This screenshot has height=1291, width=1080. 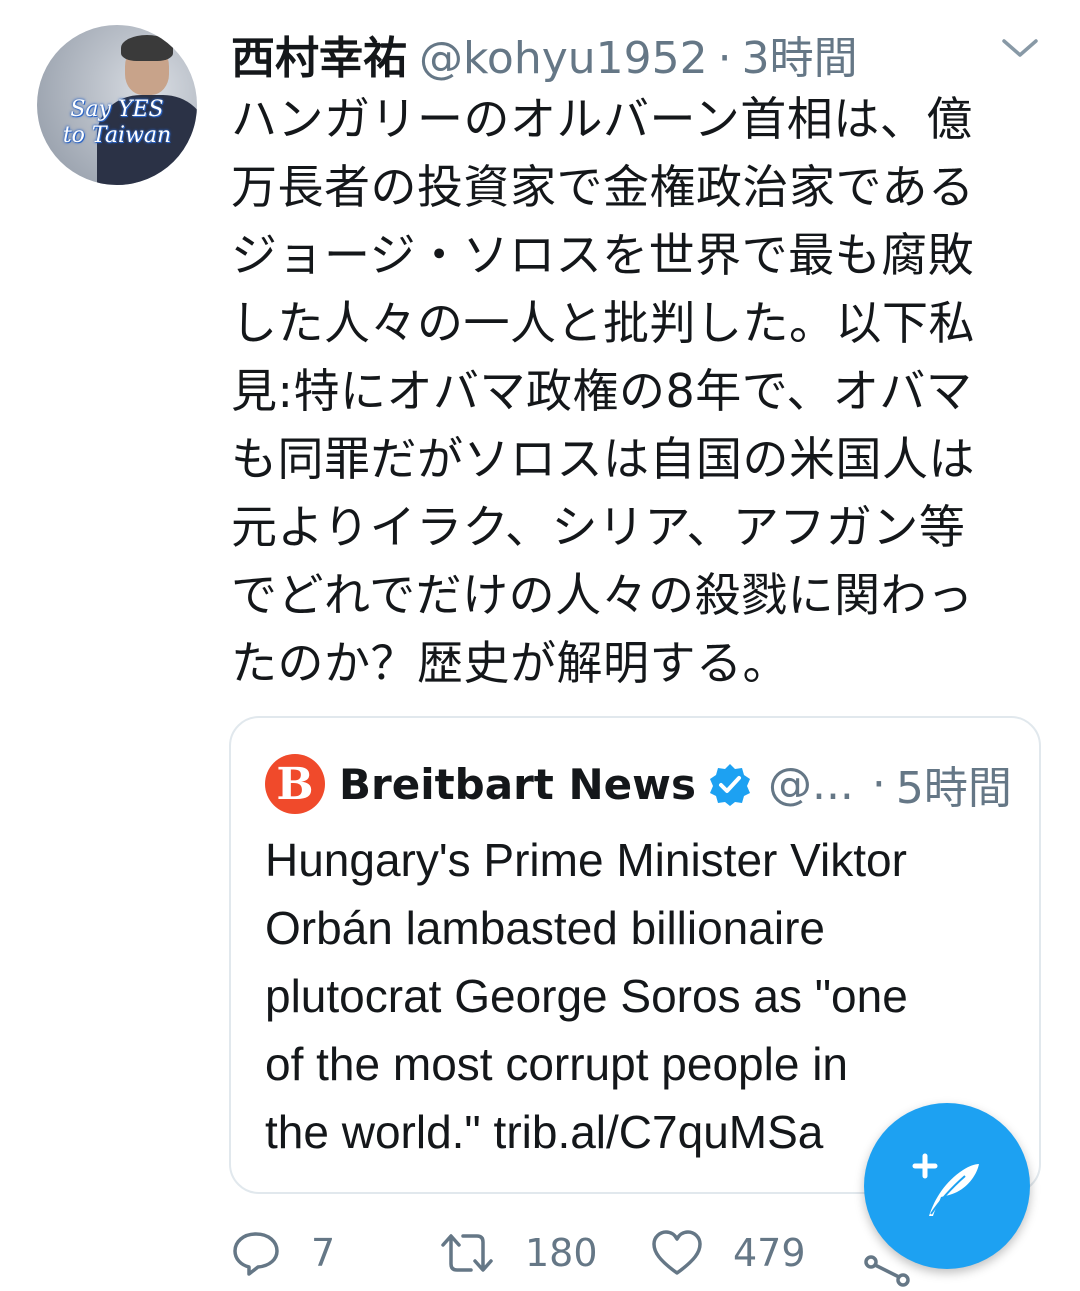 What do you see at coordinates (603, 323) in the screenshot?
I see `tweet-text-line: した人々の一人と批判した。以下私` at bounding box center [603, 323].